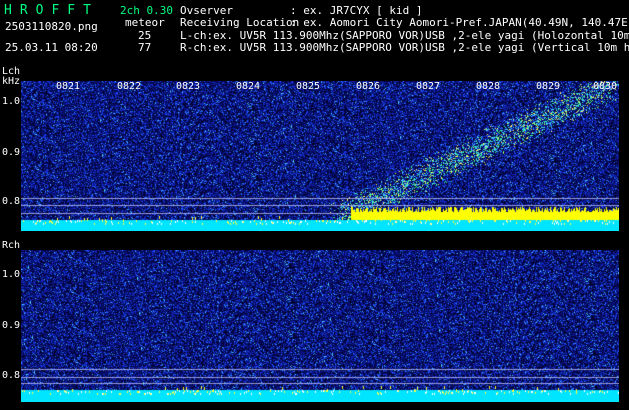 The image size is (629, 410). Describe the element at coordinates (145, 47) in the screenshot. I see `count-r-label: 77` at that location.